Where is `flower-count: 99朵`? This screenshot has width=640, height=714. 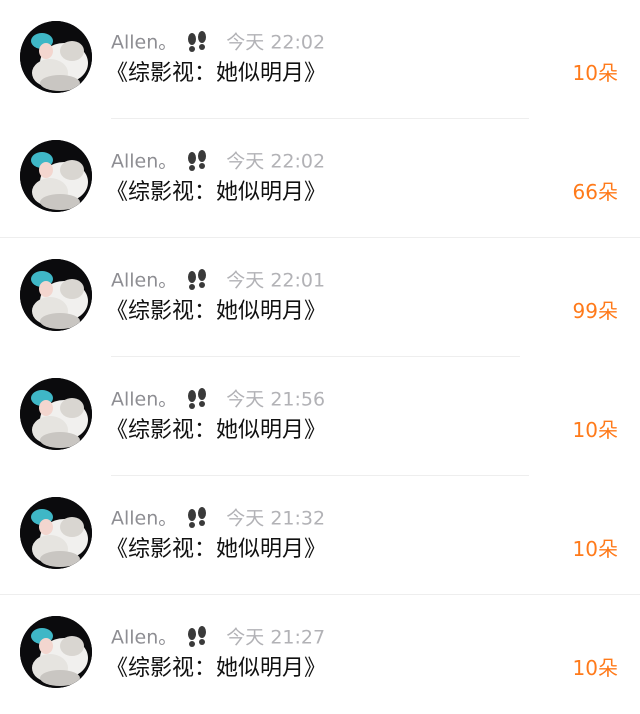
flower-count: 99朵 is located at coordinates (595, 311).